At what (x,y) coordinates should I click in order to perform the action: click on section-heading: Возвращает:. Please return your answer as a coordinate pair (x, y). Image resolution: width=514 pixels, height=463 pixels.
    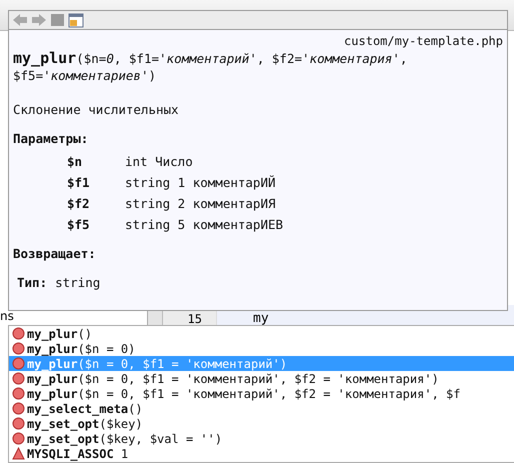
    Looking at the image, I should click on (55, 253).